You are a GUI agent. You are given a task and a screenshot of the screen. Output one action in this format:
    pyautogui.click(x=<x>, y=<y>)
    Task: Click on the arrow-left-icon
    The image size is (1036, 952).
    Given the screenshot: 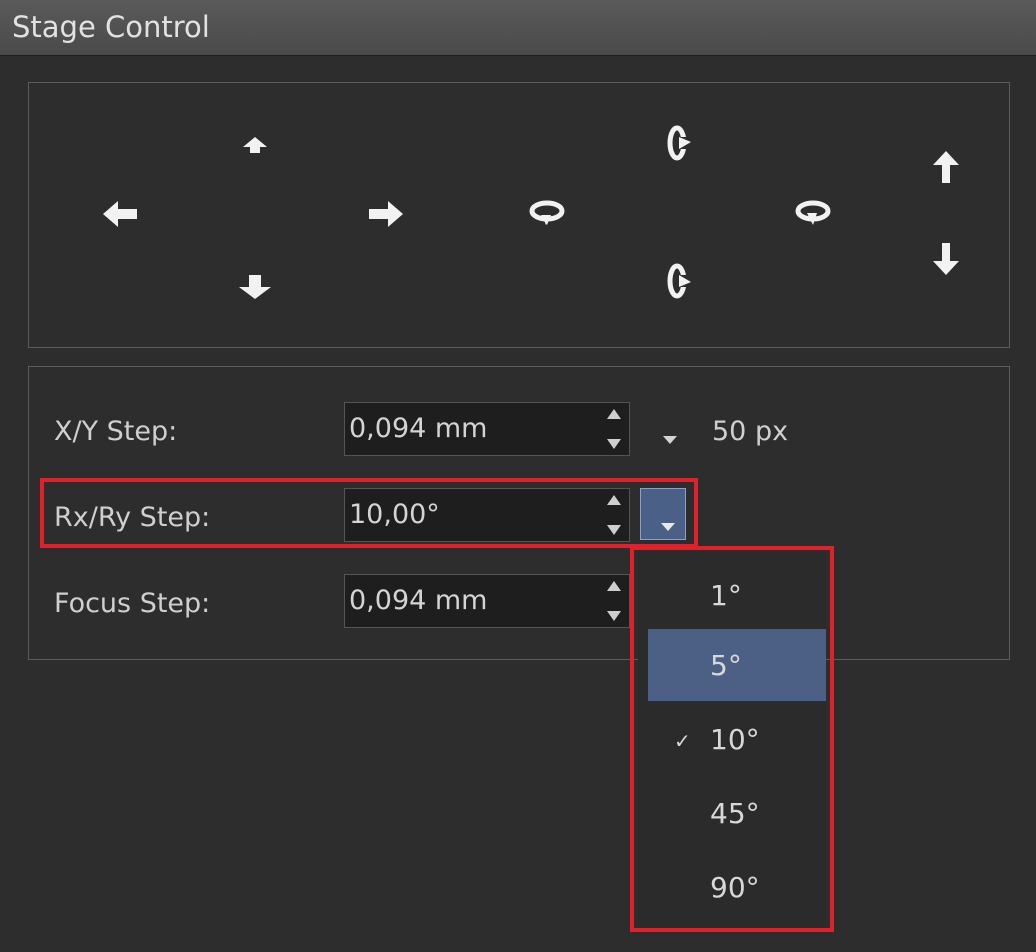 What is the action you would take?
    pyautogui.click(x=120, y=214)
    